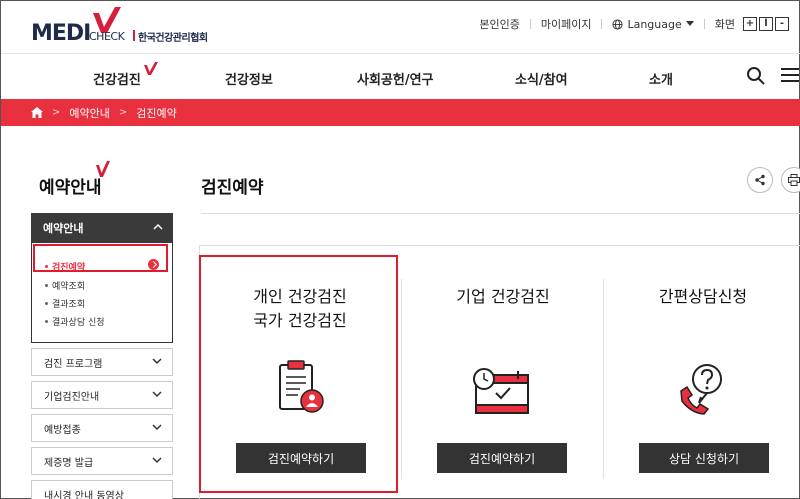  I want to click on gnb-item-about: 소개, so click(661, 78).